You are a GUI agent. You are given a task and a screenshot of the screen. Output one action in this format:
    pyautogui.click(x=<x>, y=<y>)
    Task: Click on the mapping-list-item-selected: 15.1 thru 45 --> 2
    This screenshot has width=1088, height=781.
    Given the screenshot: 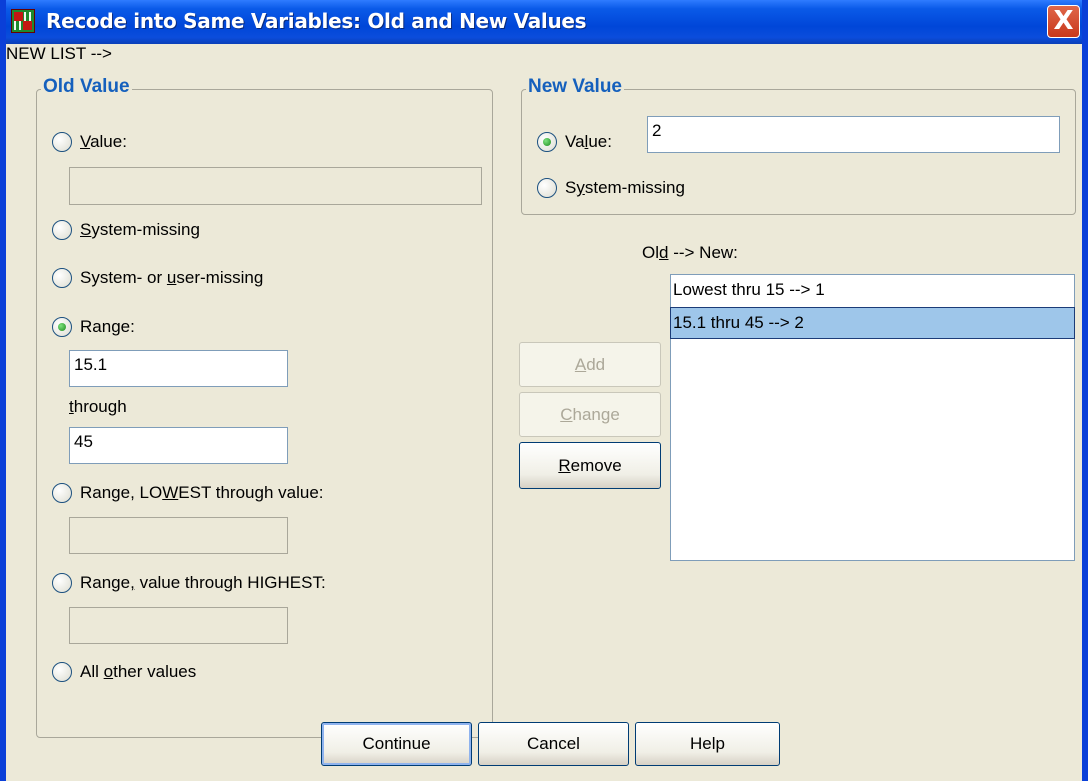 What is the action you would take?
    pyautogui.click(x=872, y=323)
    